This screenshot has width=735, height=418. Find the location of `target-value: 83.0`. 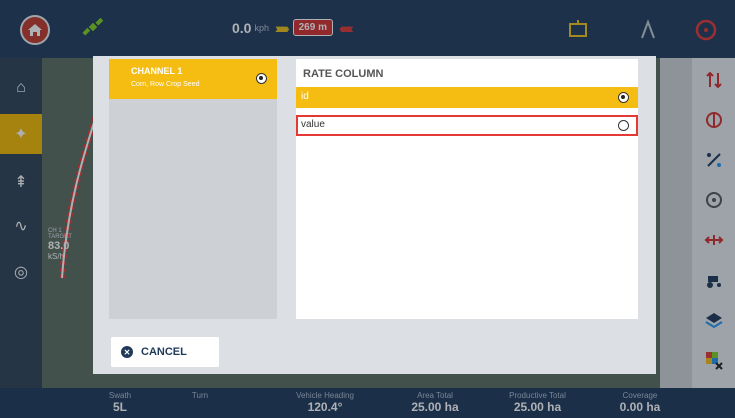

target-value: 83.0 is located at coordinates (59, 246).